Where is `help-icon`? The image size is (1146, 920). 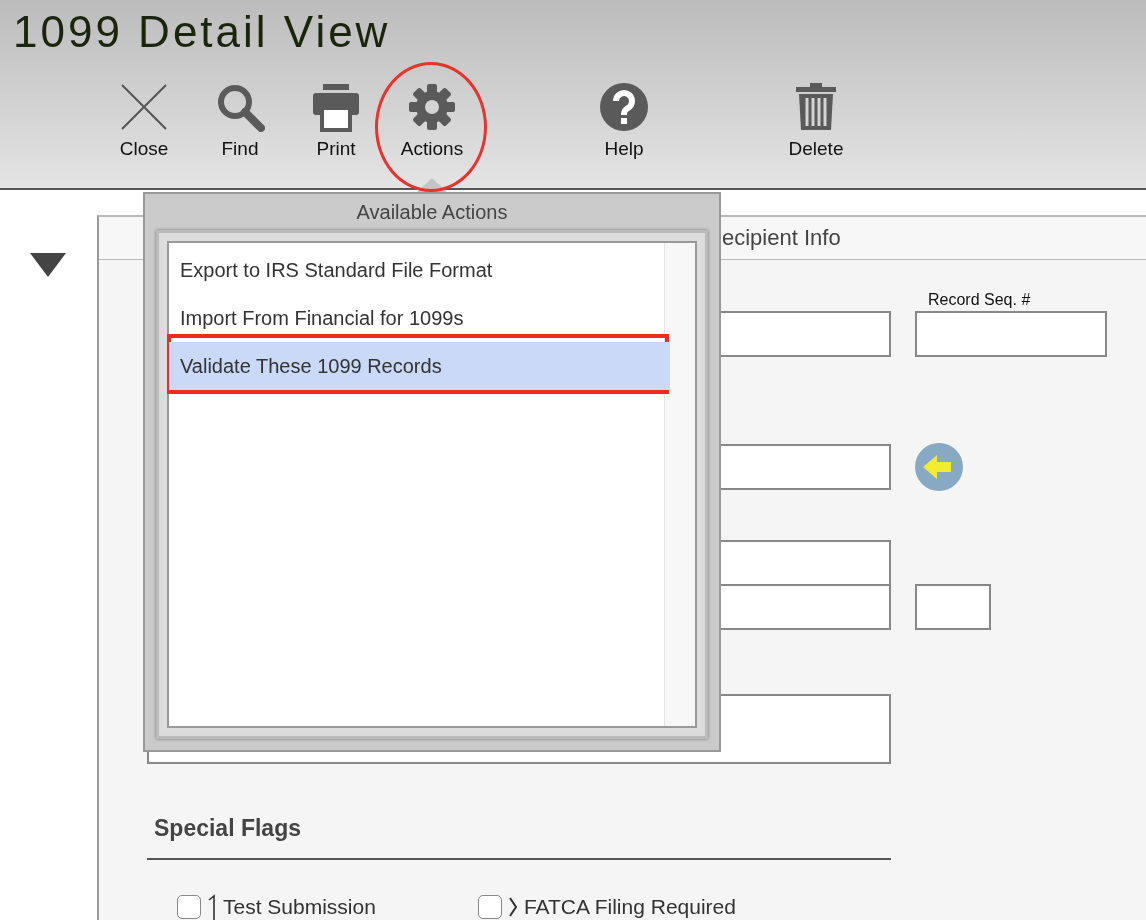 help-icon is located at coordinates (624, 107).